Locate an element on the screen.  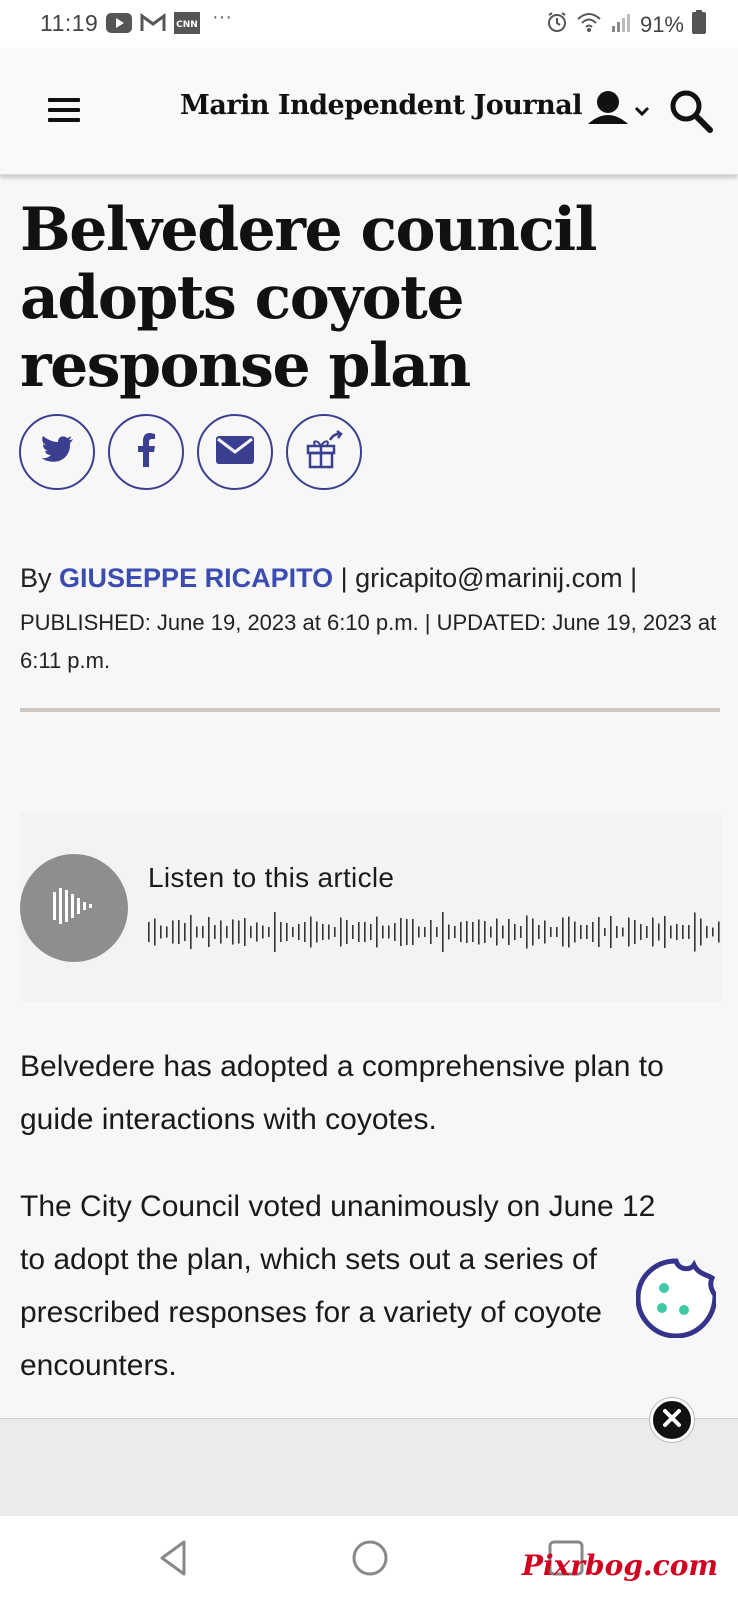
facebook-share-button is located at coordinates (146, 452).